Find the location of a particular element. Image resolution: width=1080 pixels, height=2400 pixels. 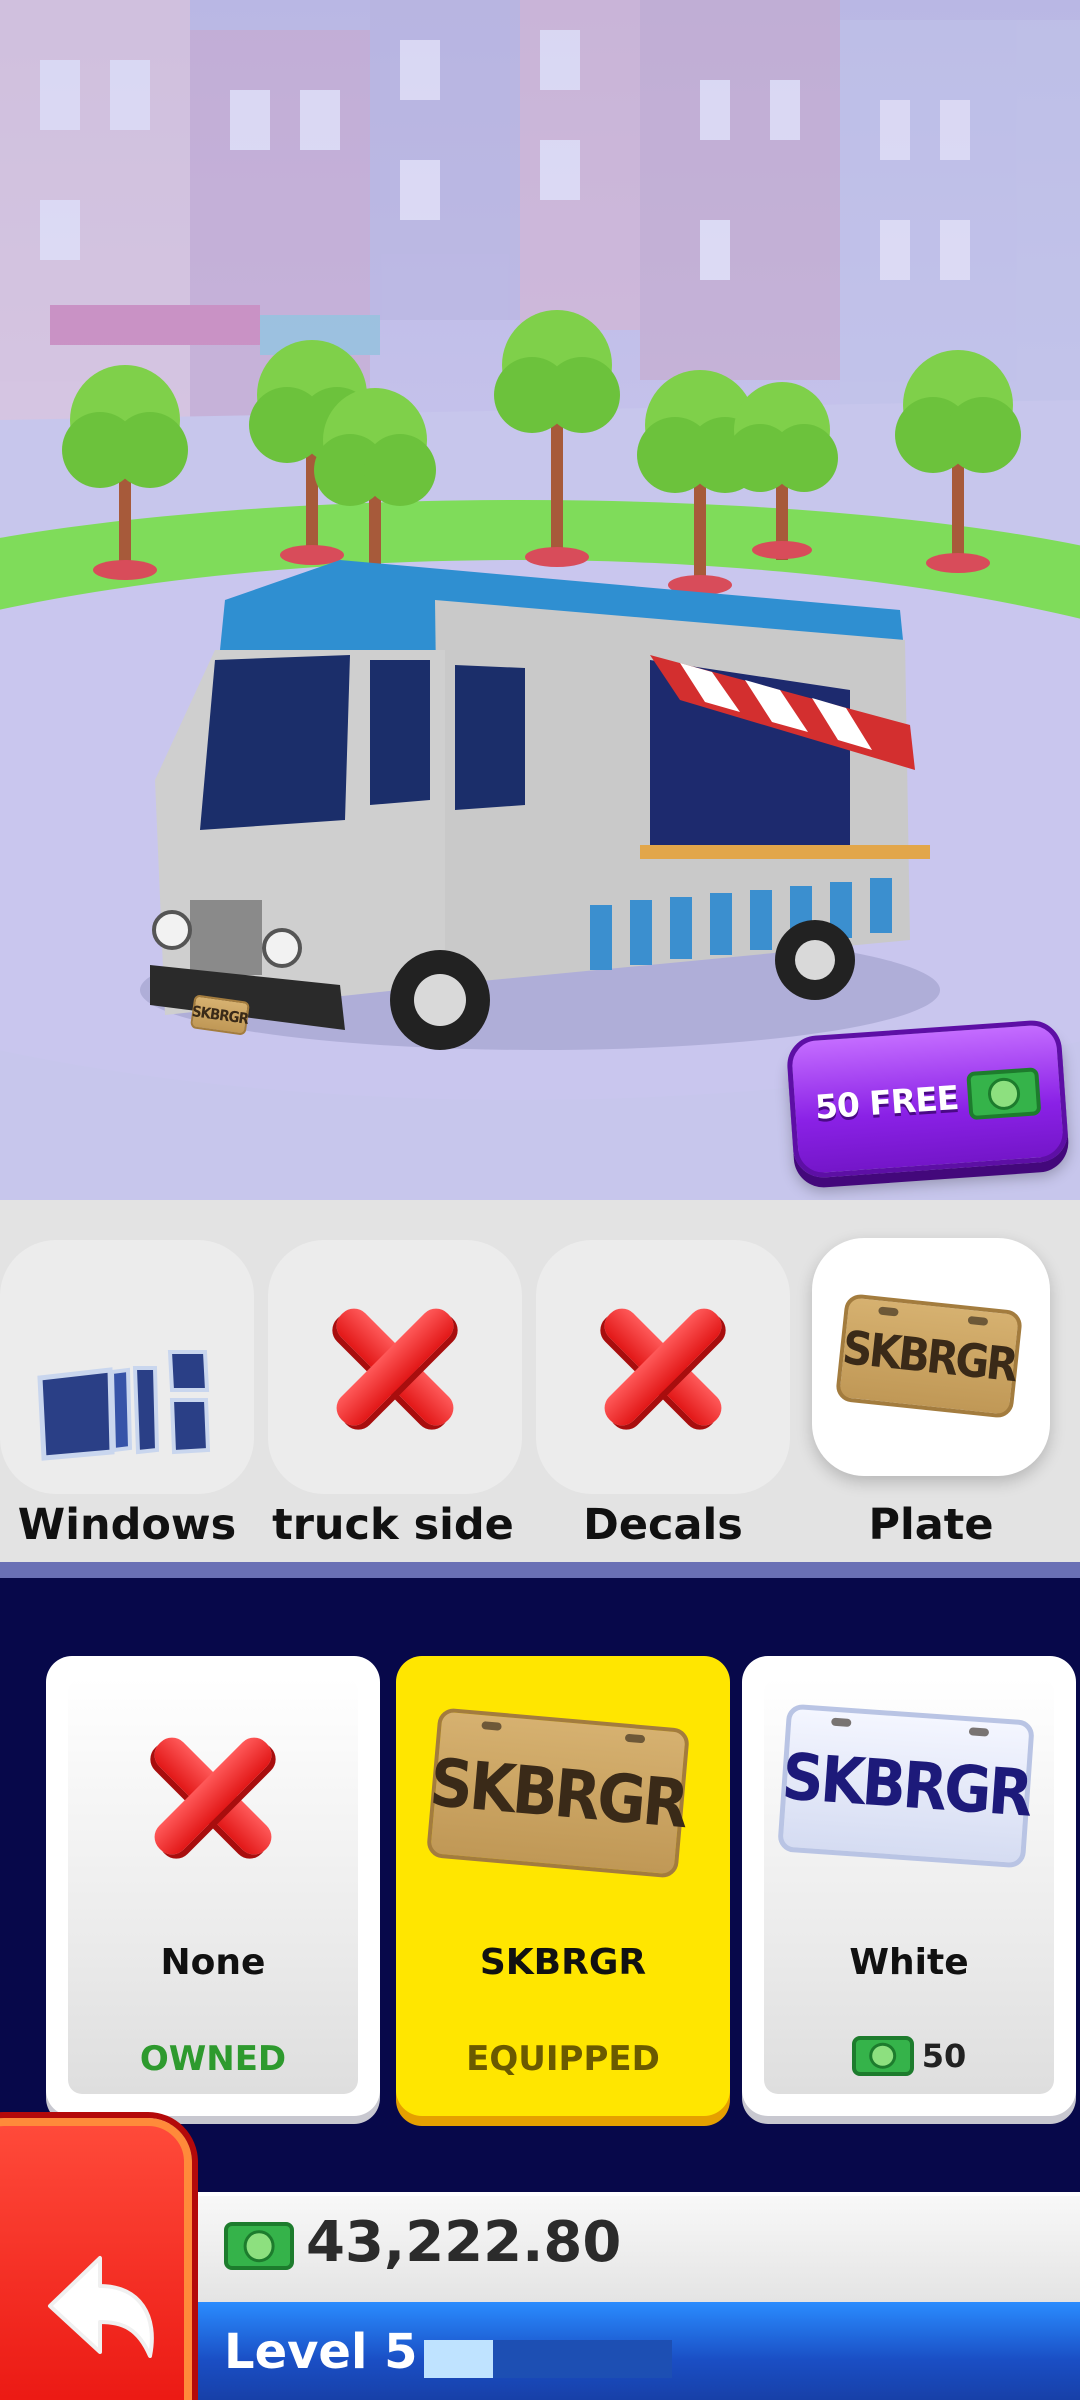

plate-icon-text: SKBRGR is located at coordinates (929, 1356).